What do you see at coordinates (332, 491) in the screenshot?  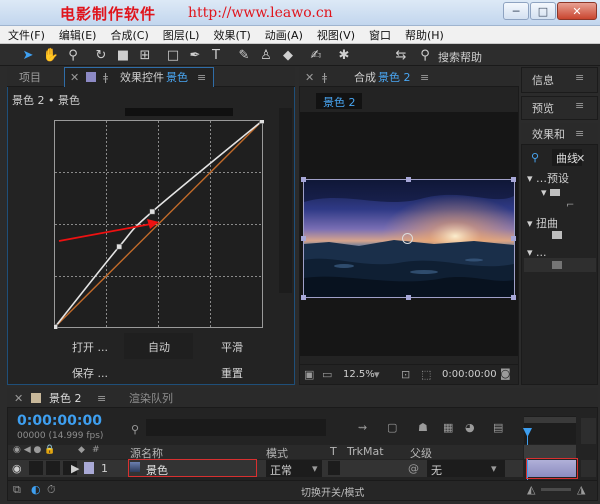 I see `toggle-switches-modes: 切换开关/模式` at bounding box center [332, 491].